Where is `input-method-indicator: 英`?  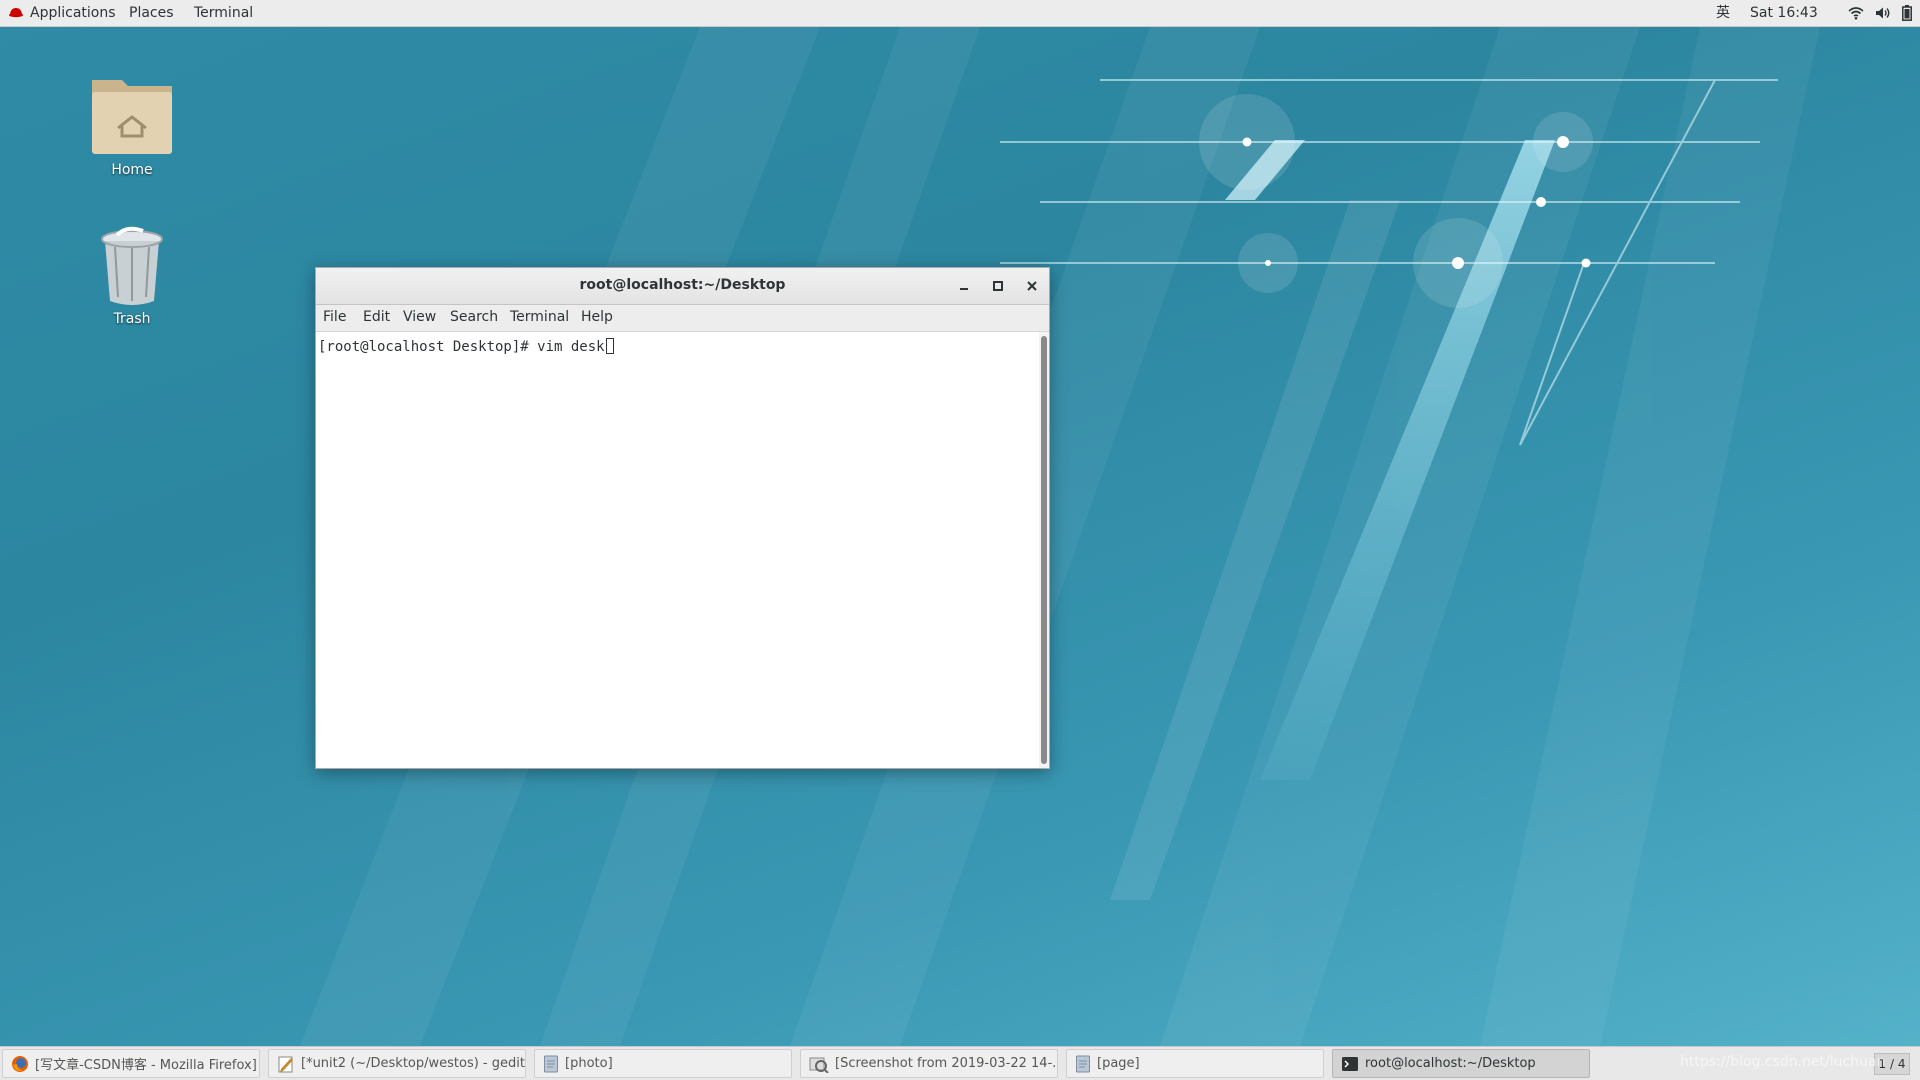 input-method-indicator: 英 is located at coordinates (1723, 13).